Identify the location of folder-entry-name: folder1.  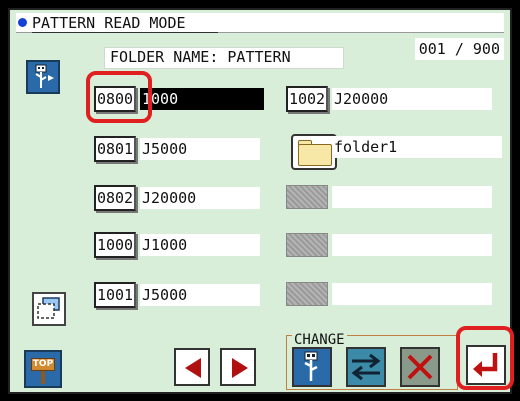
(417, 147).